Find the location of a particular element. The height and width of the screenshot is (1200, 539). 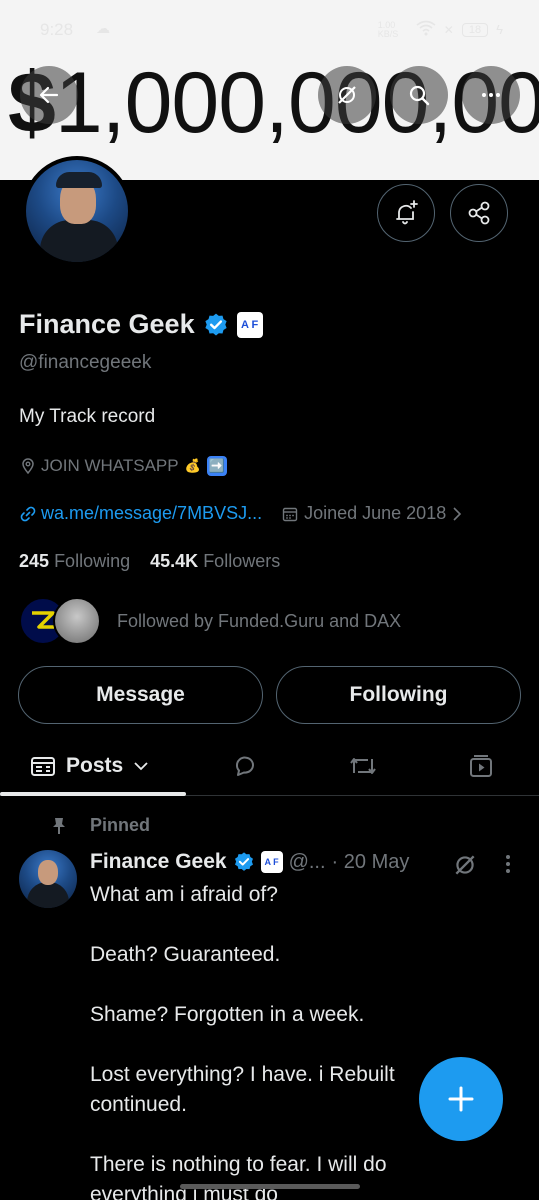

follow-counts: 245 Following 45.4K Followers is located at coordinates (149, 561).